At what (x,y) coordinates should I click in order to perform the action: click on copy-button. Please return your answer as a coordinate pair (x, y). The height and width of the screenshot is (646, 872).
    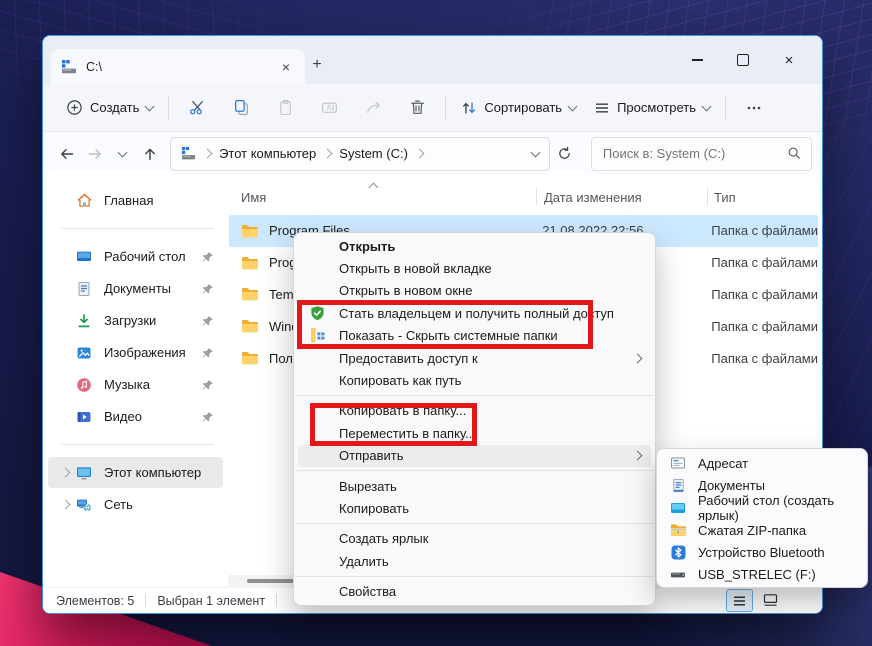
    Looking at the image, I should click on (241, 108).